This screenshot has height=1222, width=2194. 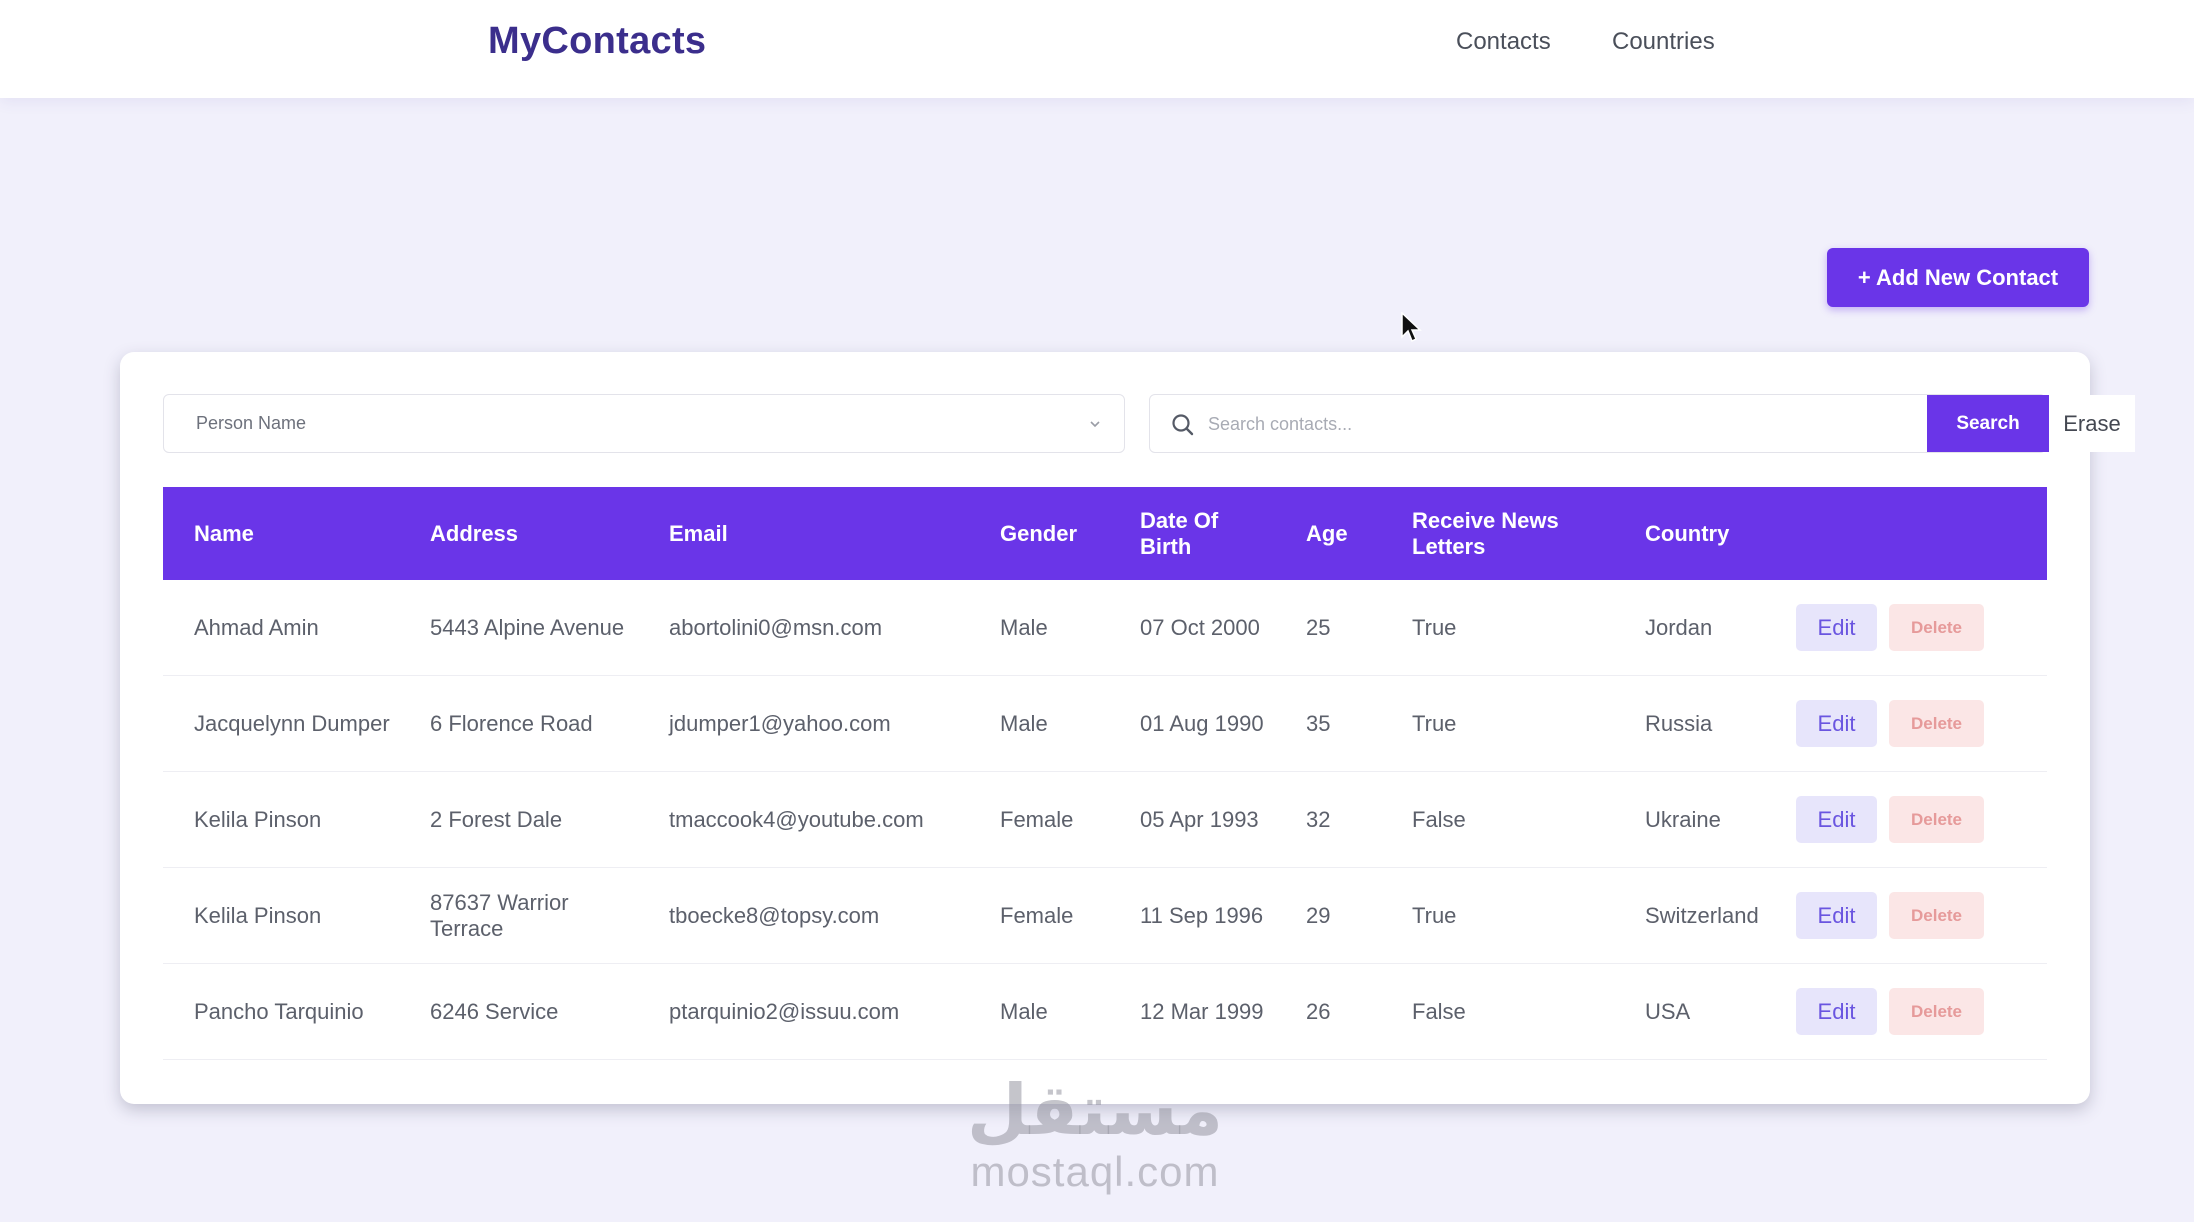 What do you see at coordinates (1199, 819) in the screenshot?
I see `cell-date-of-birth: 05 Apr 1993` at bounding box center [1199, 819].